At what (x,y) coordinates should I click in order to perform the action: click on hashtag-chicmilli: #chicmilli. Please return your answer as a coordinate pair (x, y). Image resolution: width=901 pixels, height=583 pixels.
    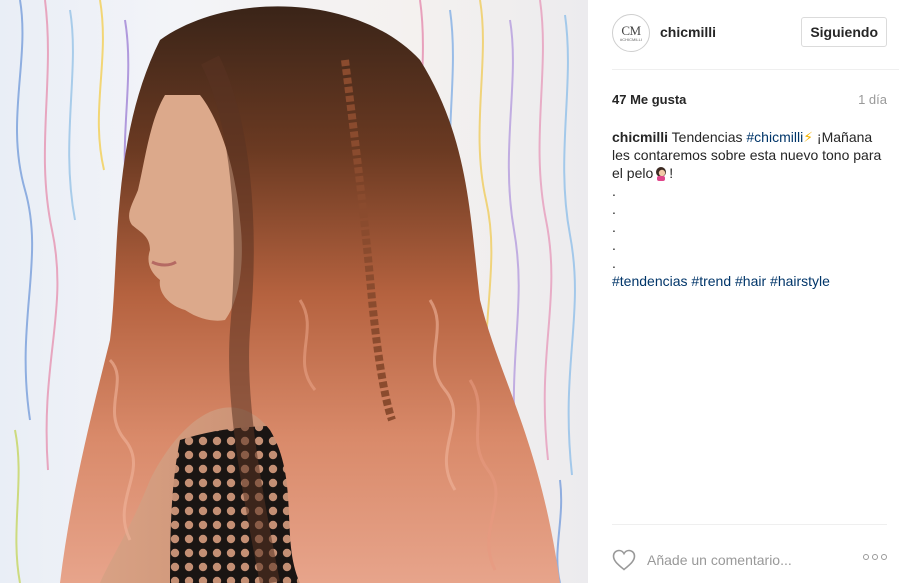
    Looking at the image, I should click on (774, 137).